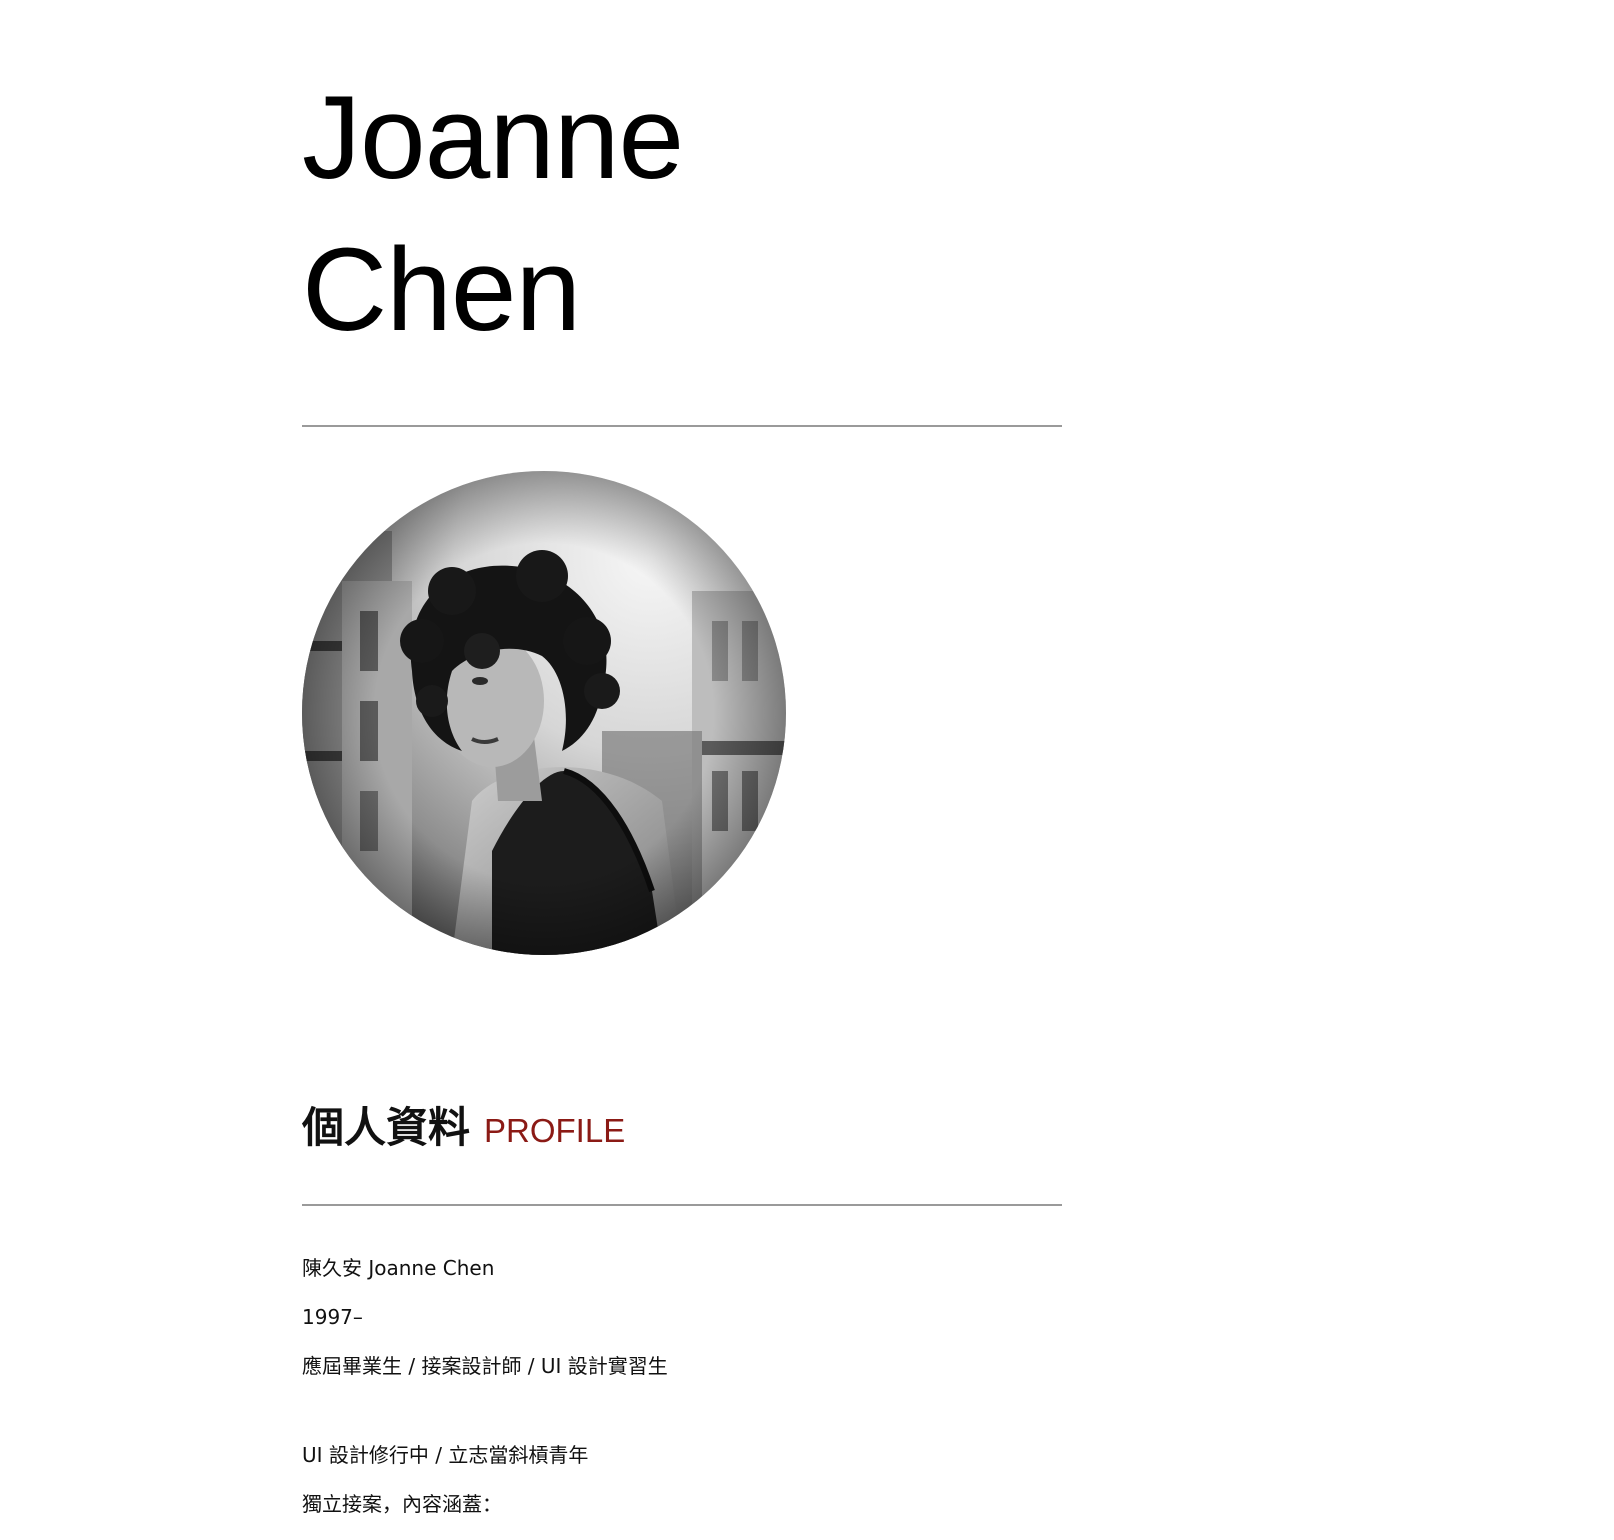 The height and width of the screenshot is (1540, 1614). Describe the element at coordinates (332, 1317) in the screenshot. I see `profile-birth-year: 1997–` at that location.